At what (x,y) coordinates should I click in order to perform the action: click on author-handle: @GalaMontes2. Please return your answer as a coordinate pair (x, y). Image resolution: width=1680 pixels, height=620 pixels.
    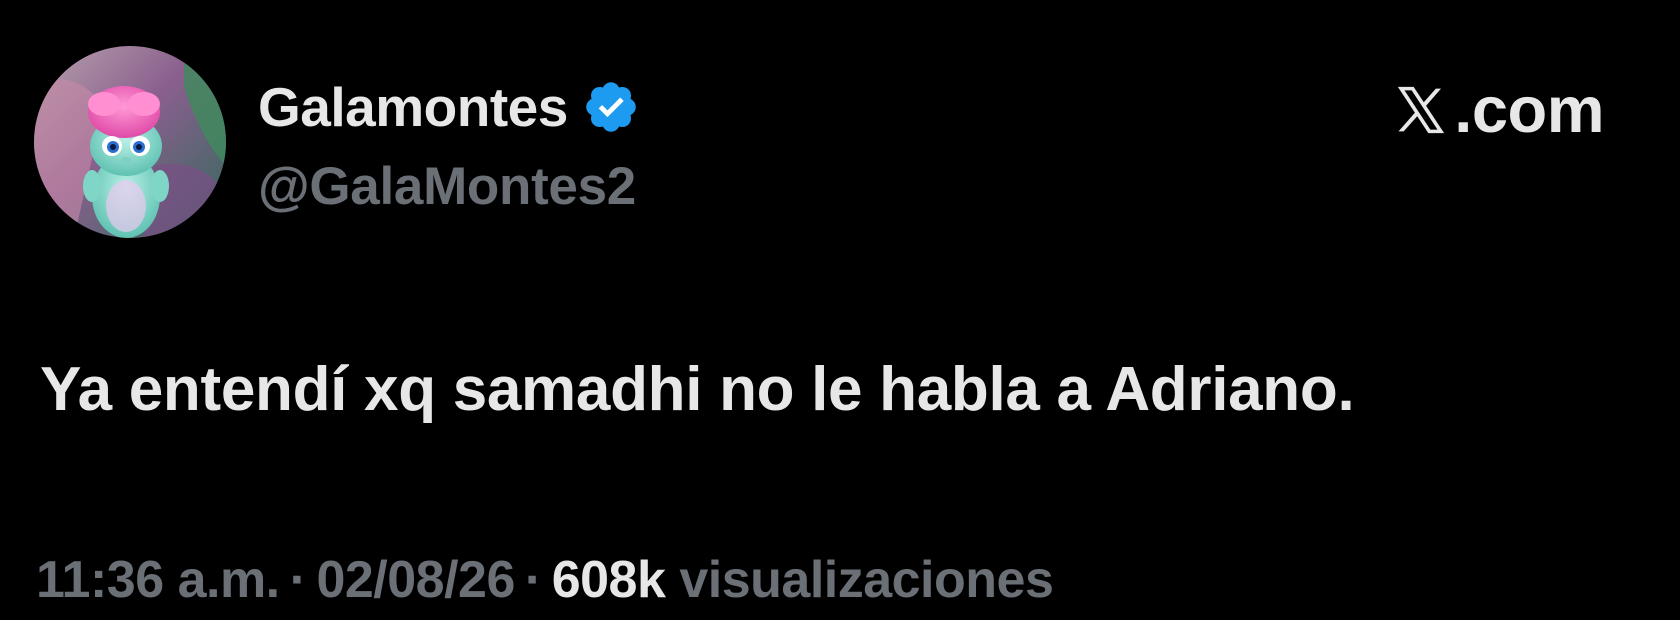
    Looking at the image, I should click on (447, 187).